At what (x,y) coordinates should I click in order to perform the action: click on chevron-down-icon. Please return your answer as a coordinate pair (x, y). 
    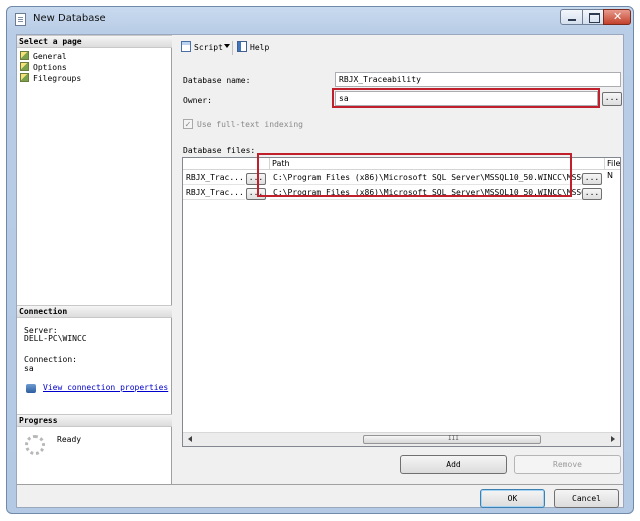
    Looking at the image, I should click on (227, 46).